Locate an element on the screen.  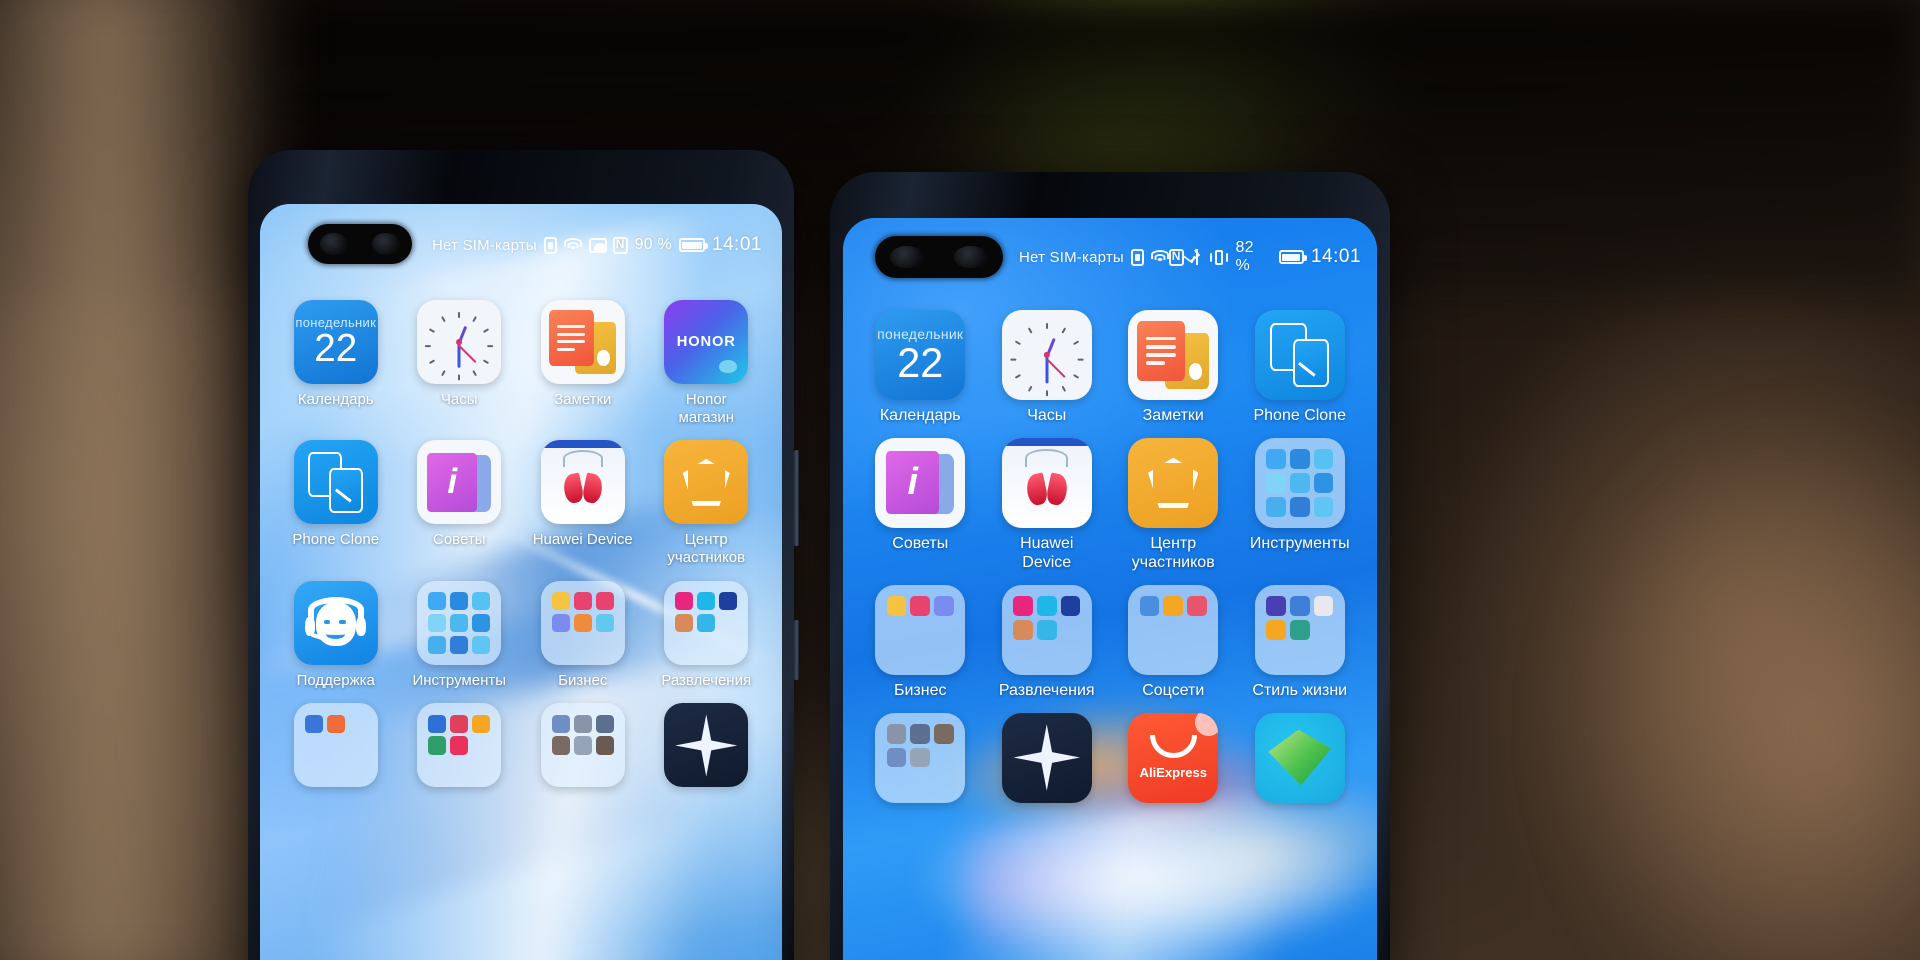
honor-store-icon: HONOR is located at coordinates (706, 342).